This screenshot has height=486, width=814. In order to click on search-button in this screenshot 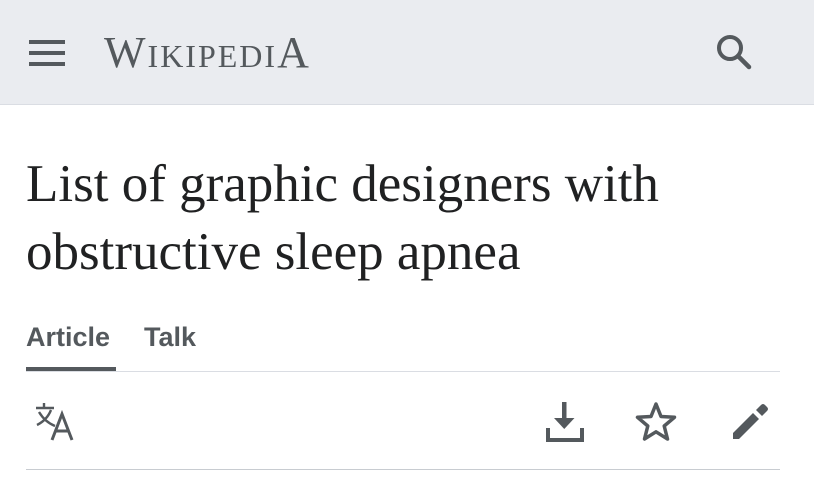, I will do `click(734, 52)`.